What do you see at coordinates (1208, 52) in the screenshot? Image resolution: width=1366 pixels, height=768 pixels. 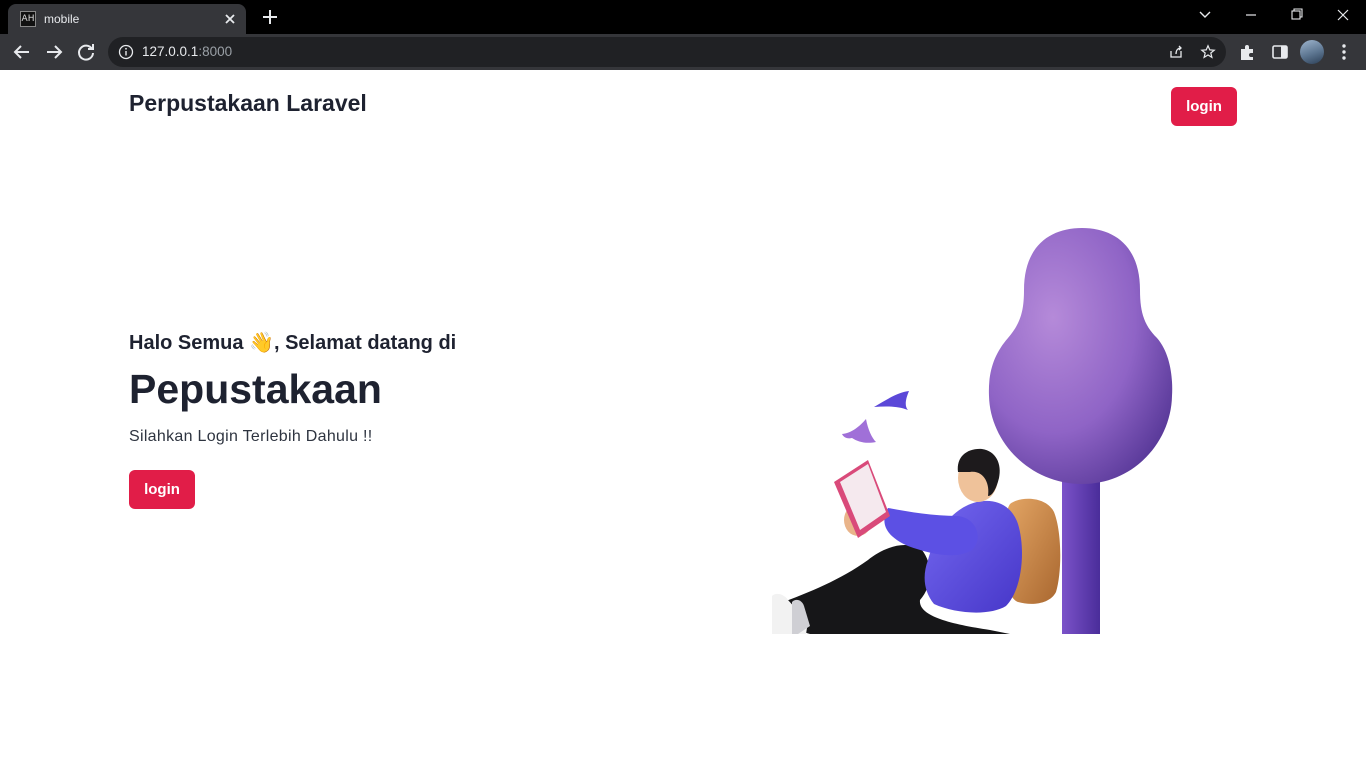 I see `star-icon` at bounding box center [1208, 52].